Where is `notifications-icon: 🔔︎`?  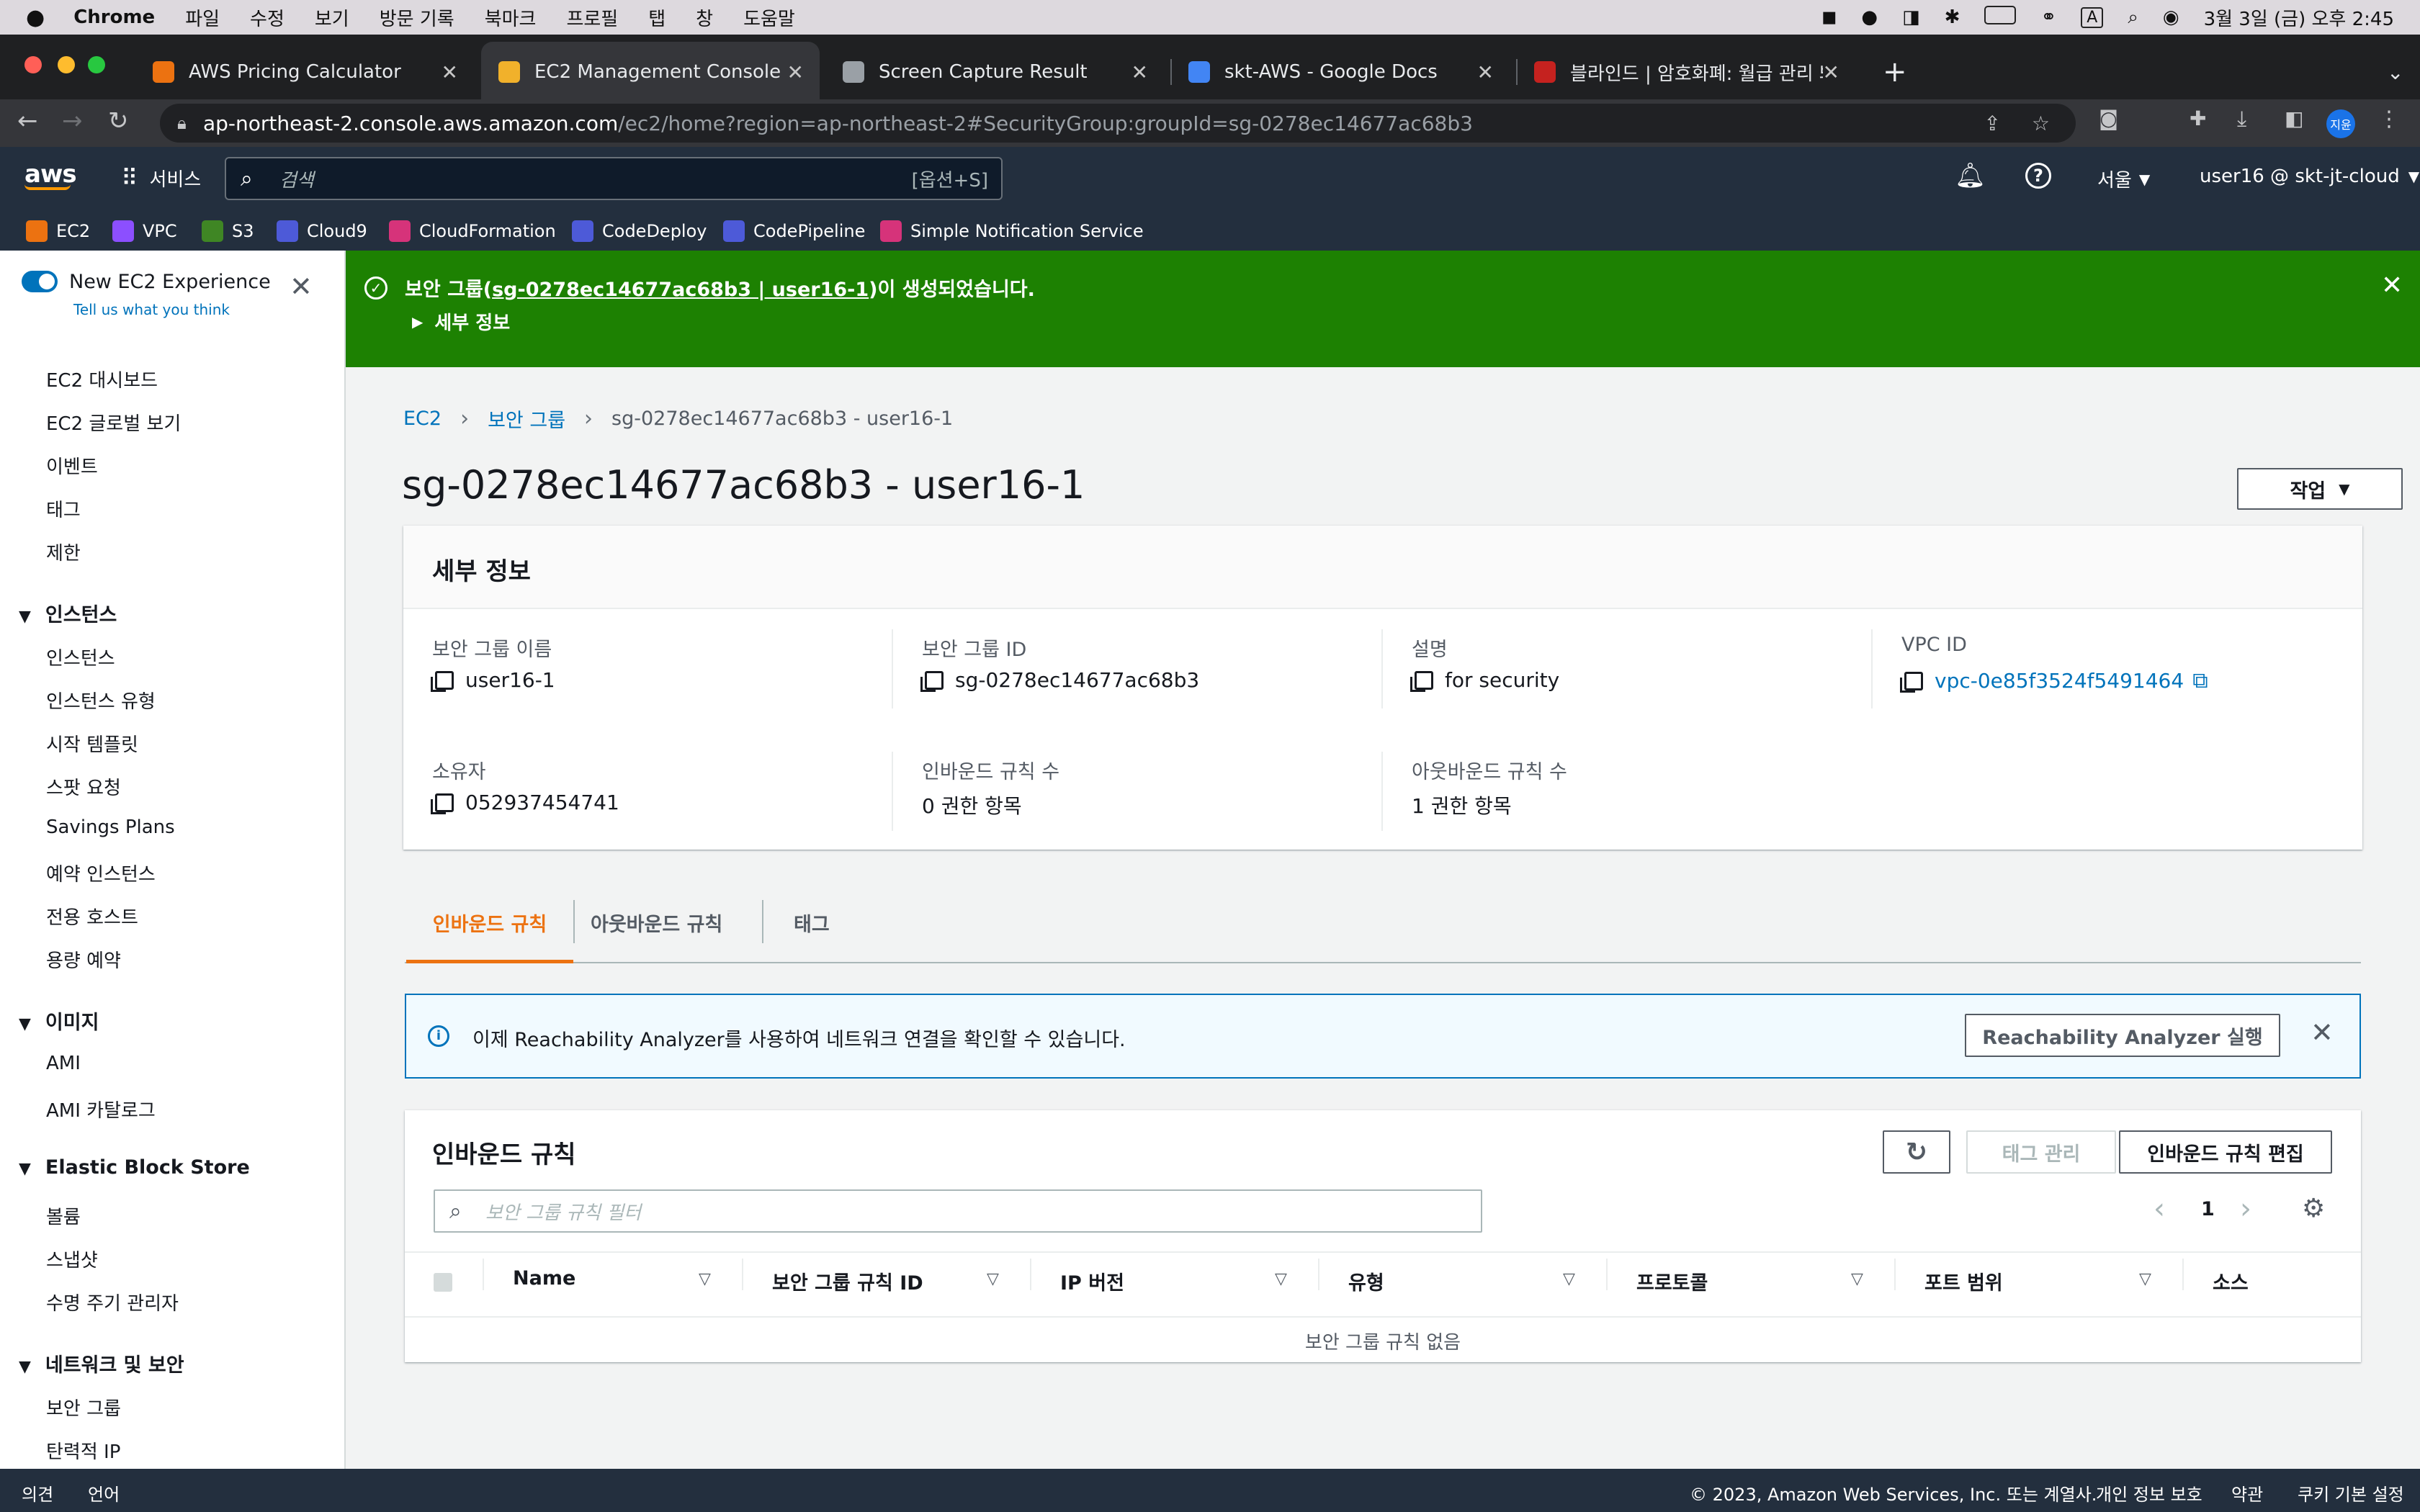 notifications-icon: 🔔︎ is located at coordinates (1970, 175).